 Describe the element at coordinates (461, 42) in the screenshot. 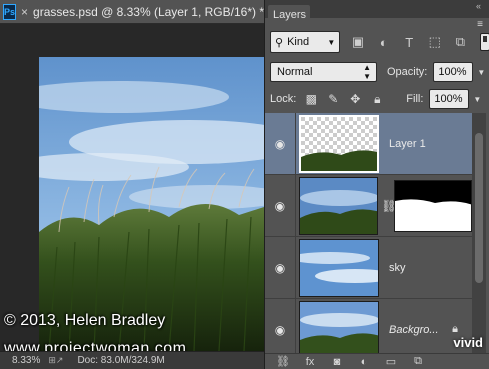

I see `smart-object-filter-icon: ⧉` at that location.